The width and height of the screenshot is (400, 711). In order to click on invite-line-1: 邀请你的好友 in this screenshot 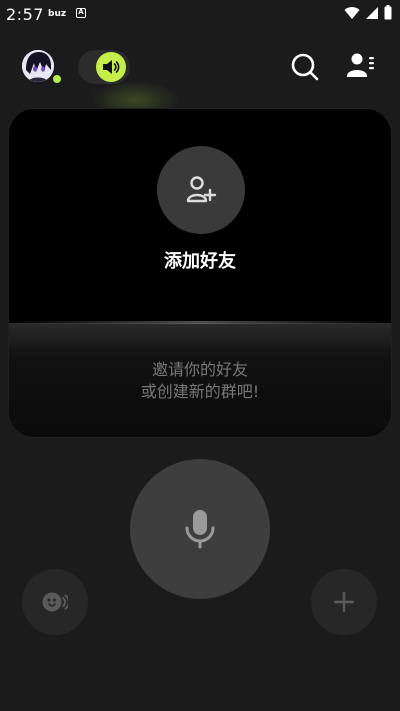, I will do `click(199, 369)`.